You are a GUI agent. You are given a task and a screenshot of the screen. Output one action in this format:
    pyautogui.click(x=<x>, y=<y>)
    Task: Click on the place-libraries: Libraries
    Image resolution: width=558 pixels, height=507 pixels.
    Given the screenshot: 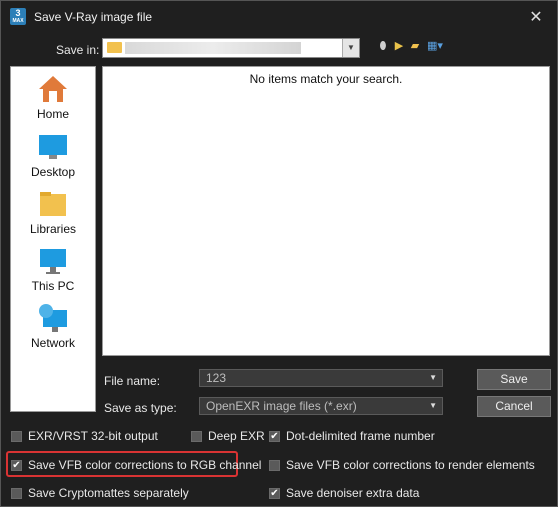 What is the action you would take?
    pyautogui.click(x=53, y=212)
    